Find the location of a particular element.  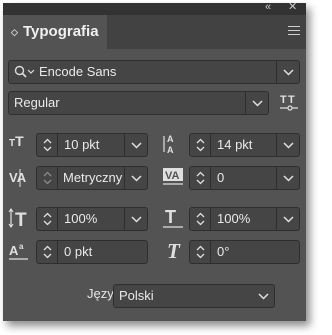

tab-typography: ◇ Typografia is located at coordinates (55, 32).